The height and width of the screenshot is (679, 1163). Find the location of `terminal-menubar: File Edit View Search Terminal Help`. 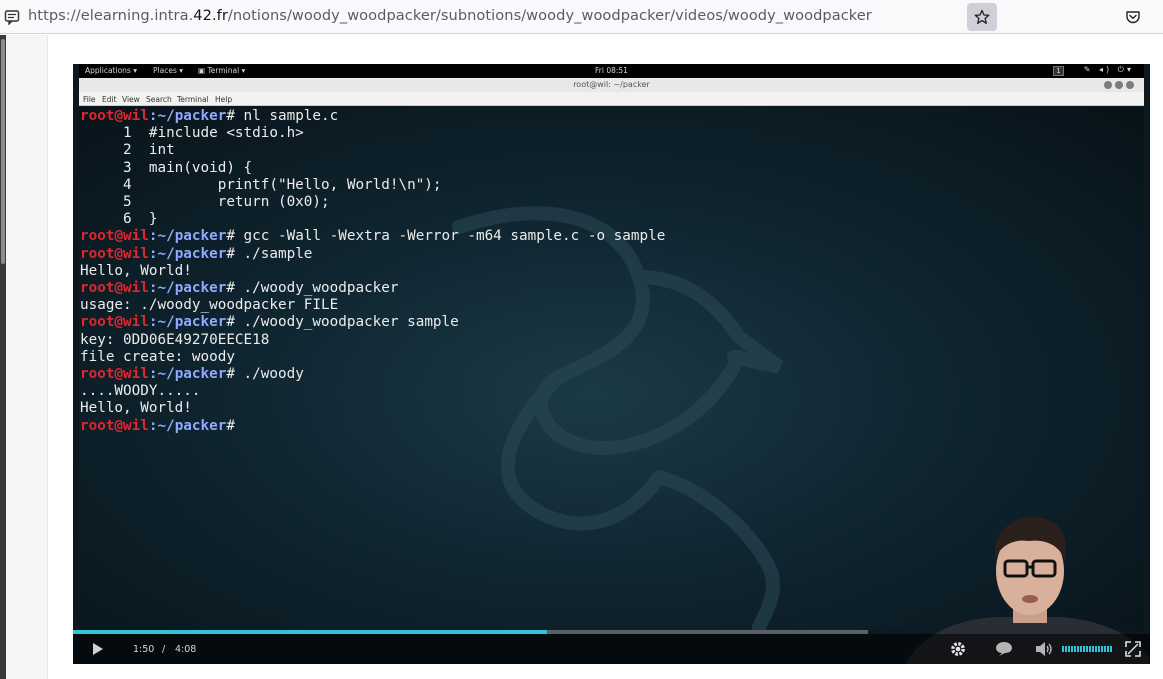

terminal-menubar: File Edit View Search Terminal Help is located at coordinates (611, 99).